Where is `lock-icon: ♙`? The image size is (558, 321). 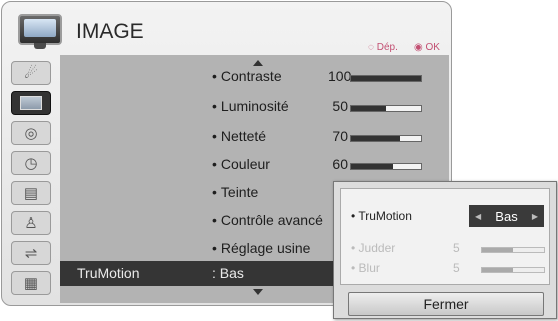 lock-icon: ♙ is located at coordinates (31, 223).